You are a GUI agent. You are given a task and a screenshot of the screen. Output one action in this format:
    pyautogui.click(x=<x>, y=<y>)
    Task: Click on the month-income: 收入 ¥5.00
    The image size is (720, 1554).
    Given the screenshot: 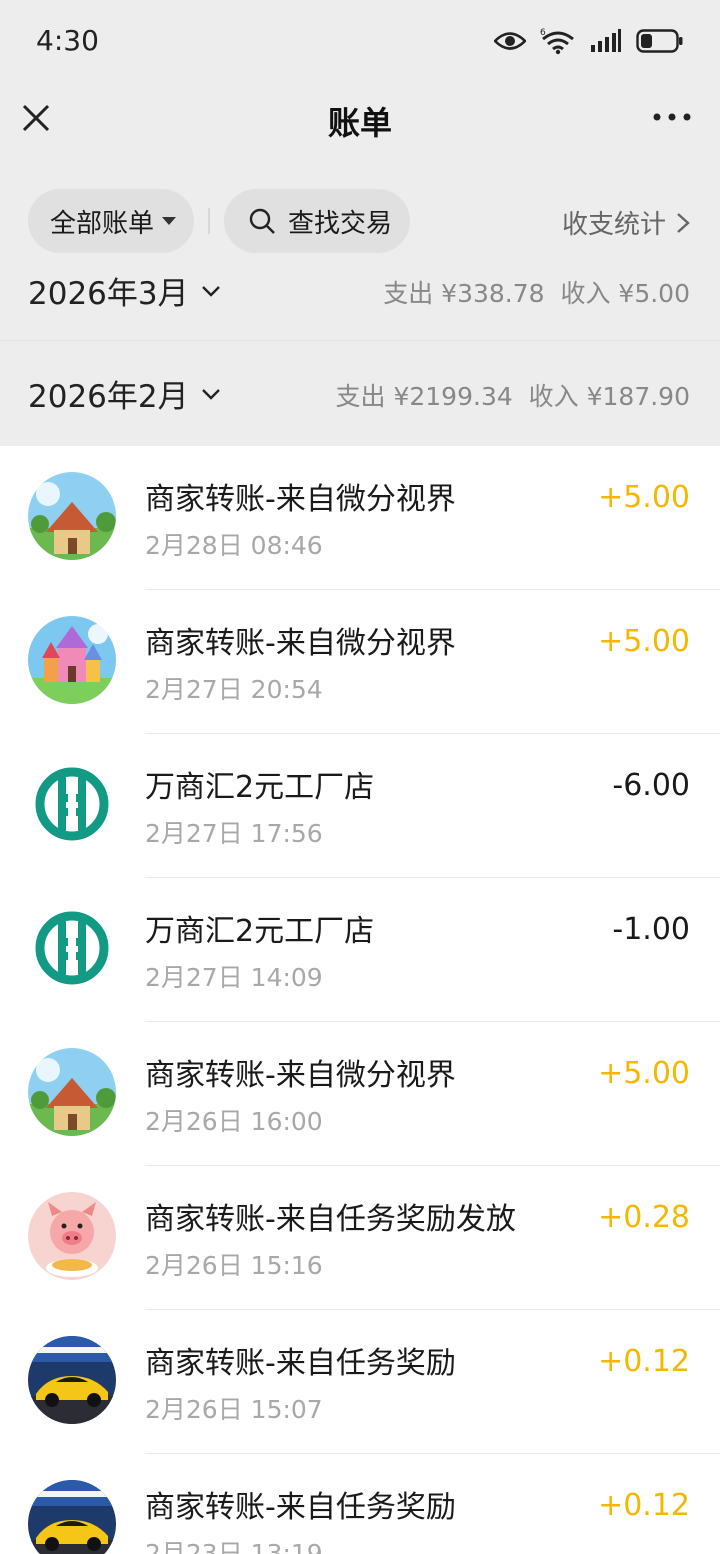 What is the action you would take?
    pyautogui.click(x=625, y=293)
    